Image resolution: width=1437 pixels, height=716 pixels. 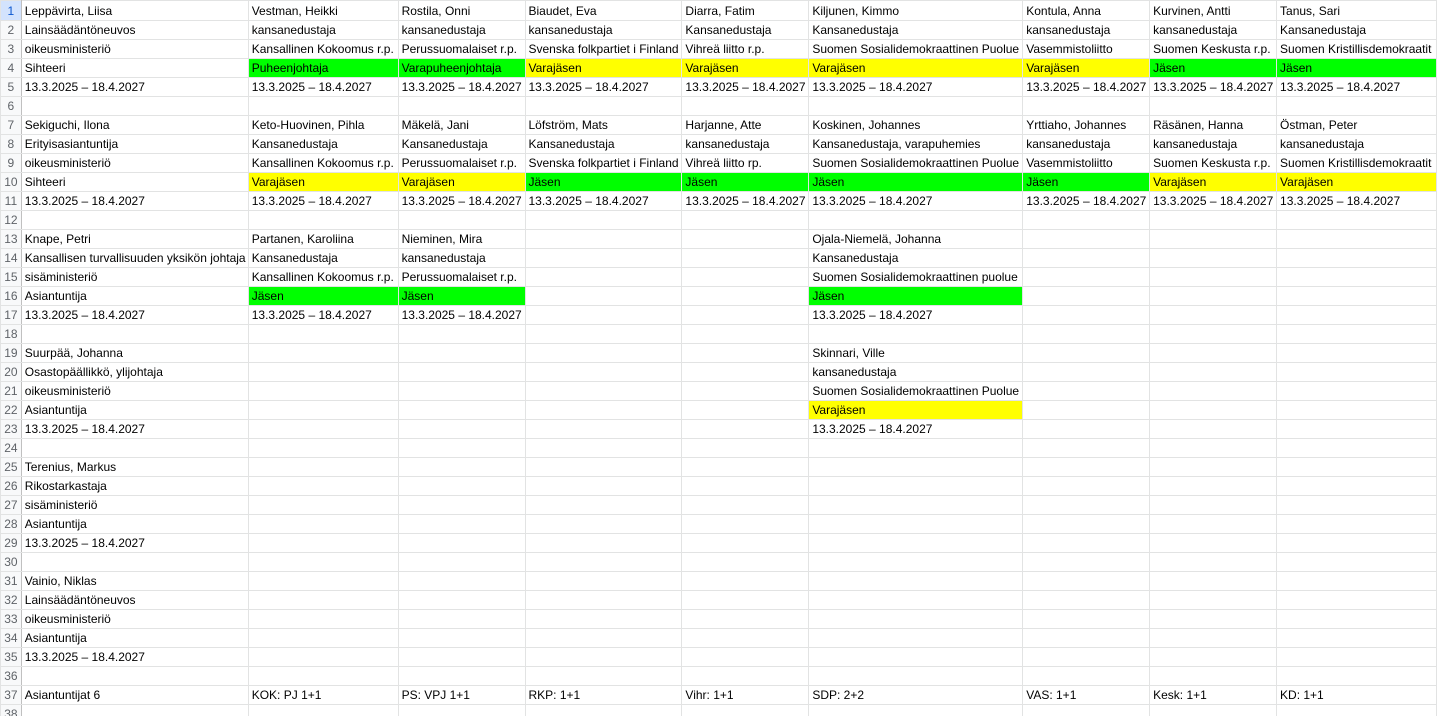 I want to click on row-header: 13, so click(x=11, y=239).